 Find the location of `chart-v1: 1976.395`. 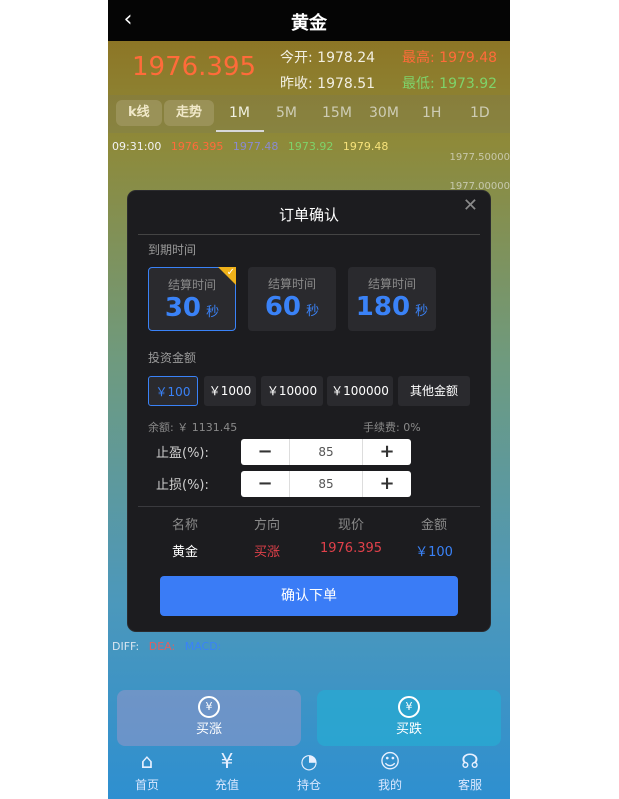

chart-v1: 1976.395 is located at coordinates (197, 146).